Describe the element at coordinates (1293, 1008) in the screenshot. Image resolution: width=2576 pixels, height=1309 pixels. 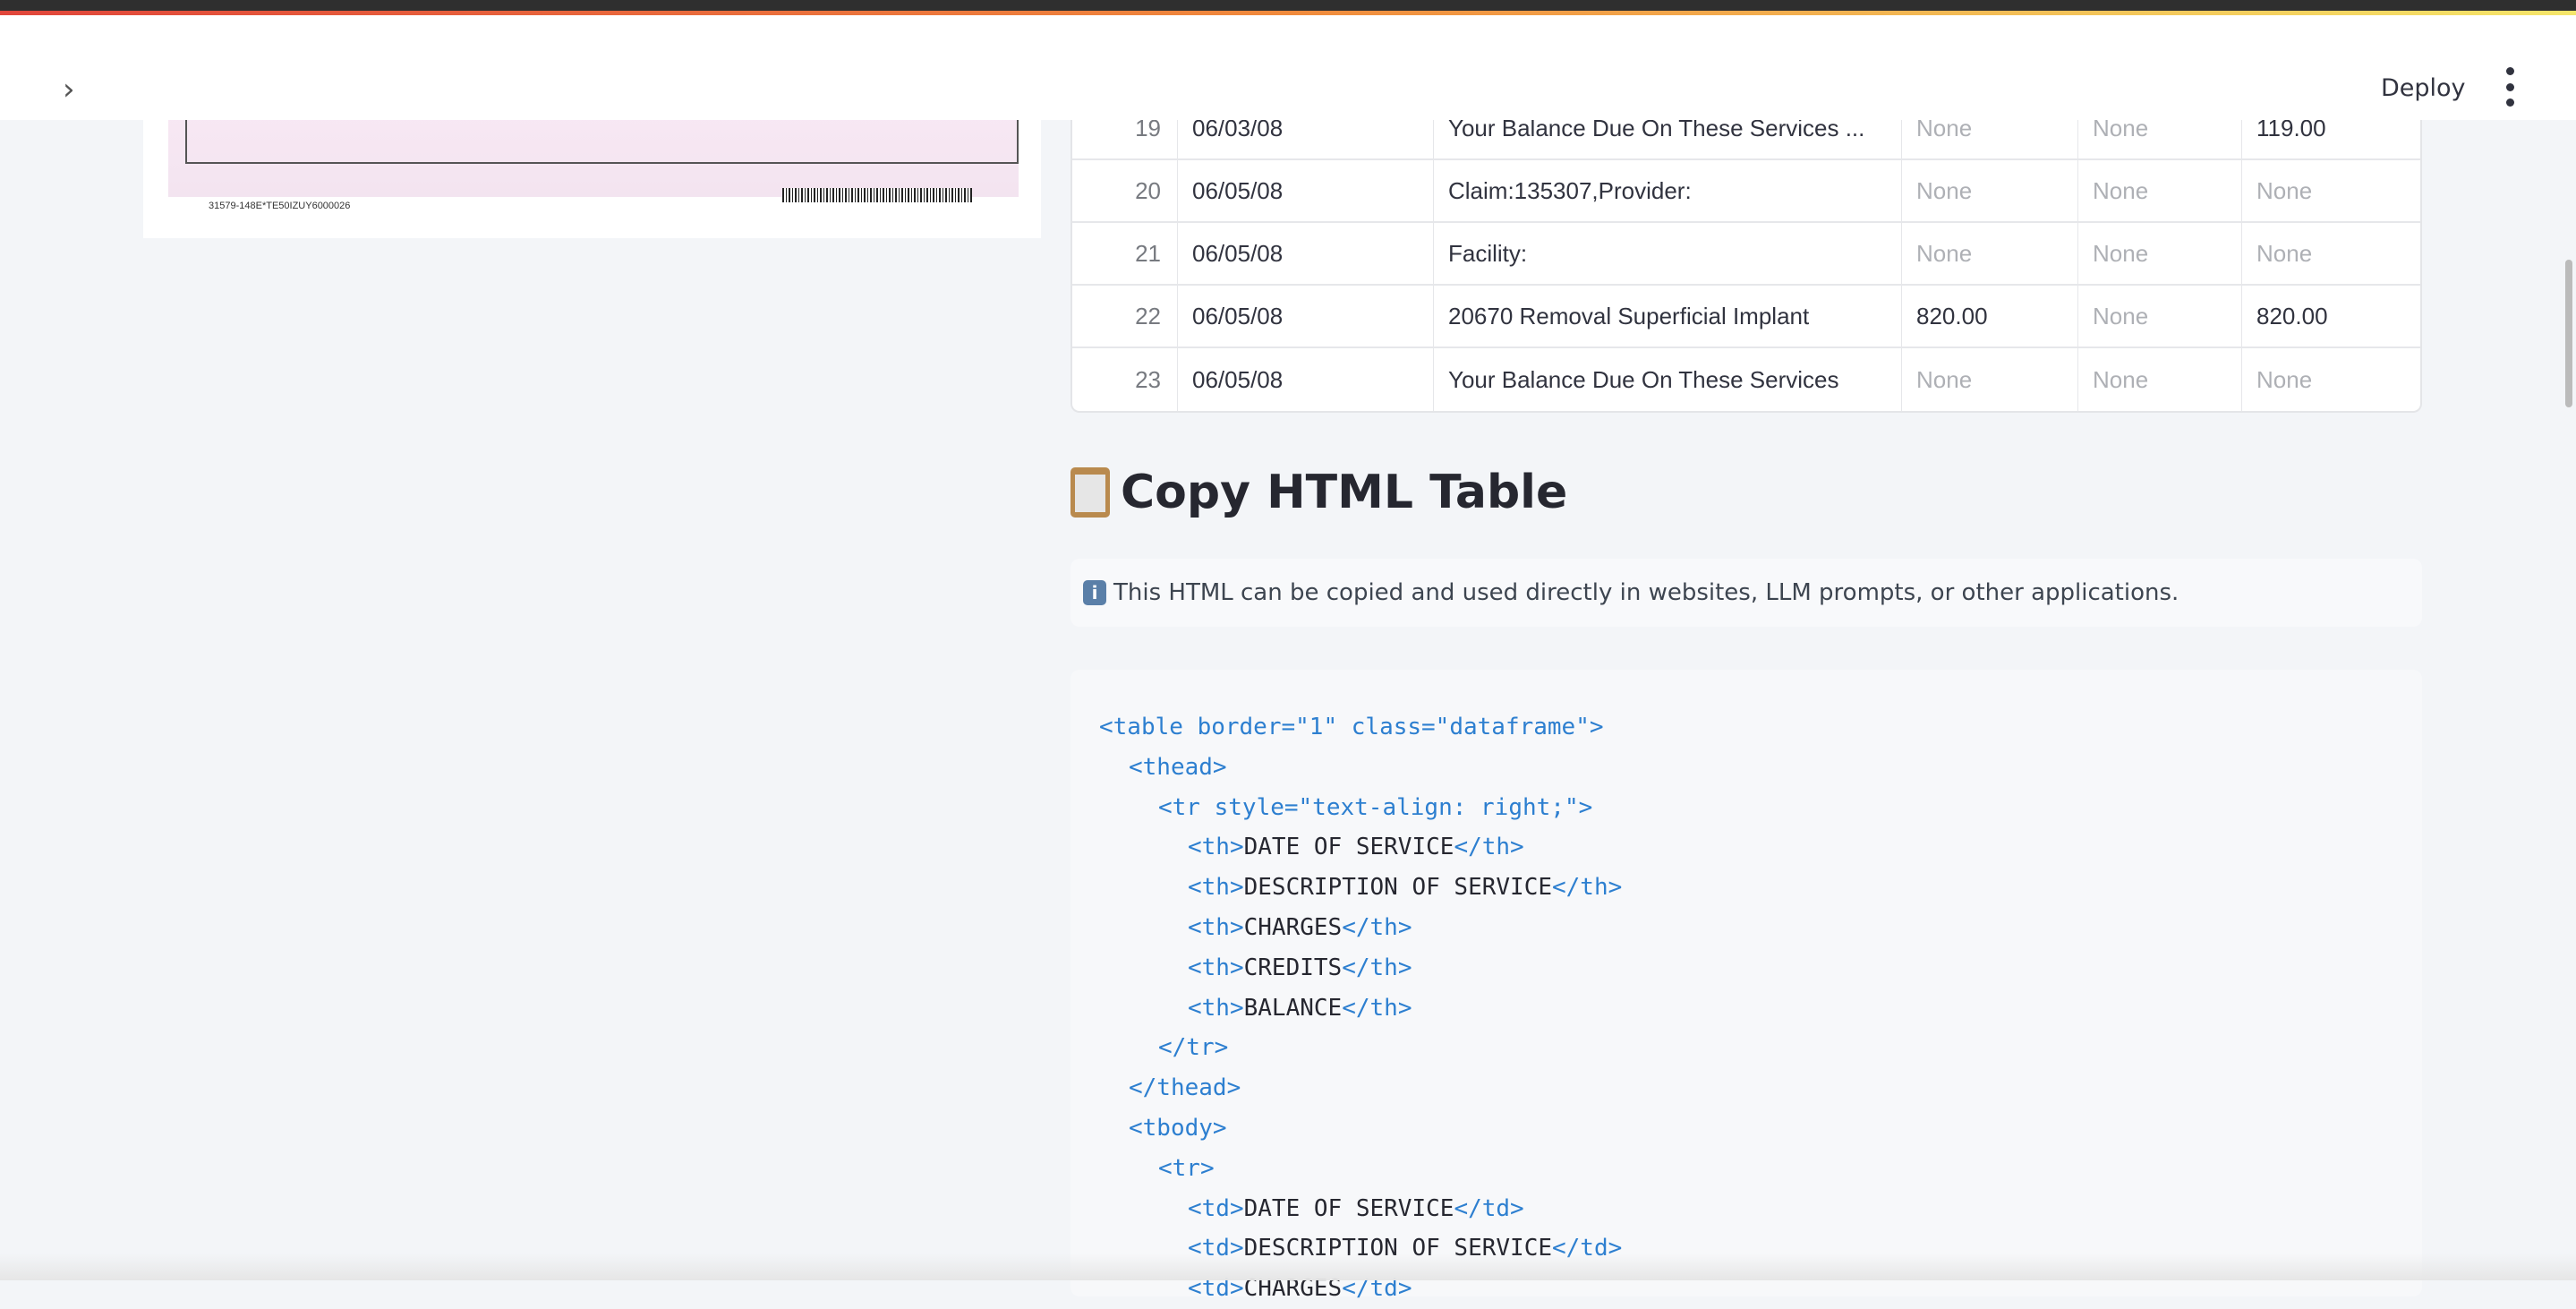
I see `code-text: BALANCE` at that location.